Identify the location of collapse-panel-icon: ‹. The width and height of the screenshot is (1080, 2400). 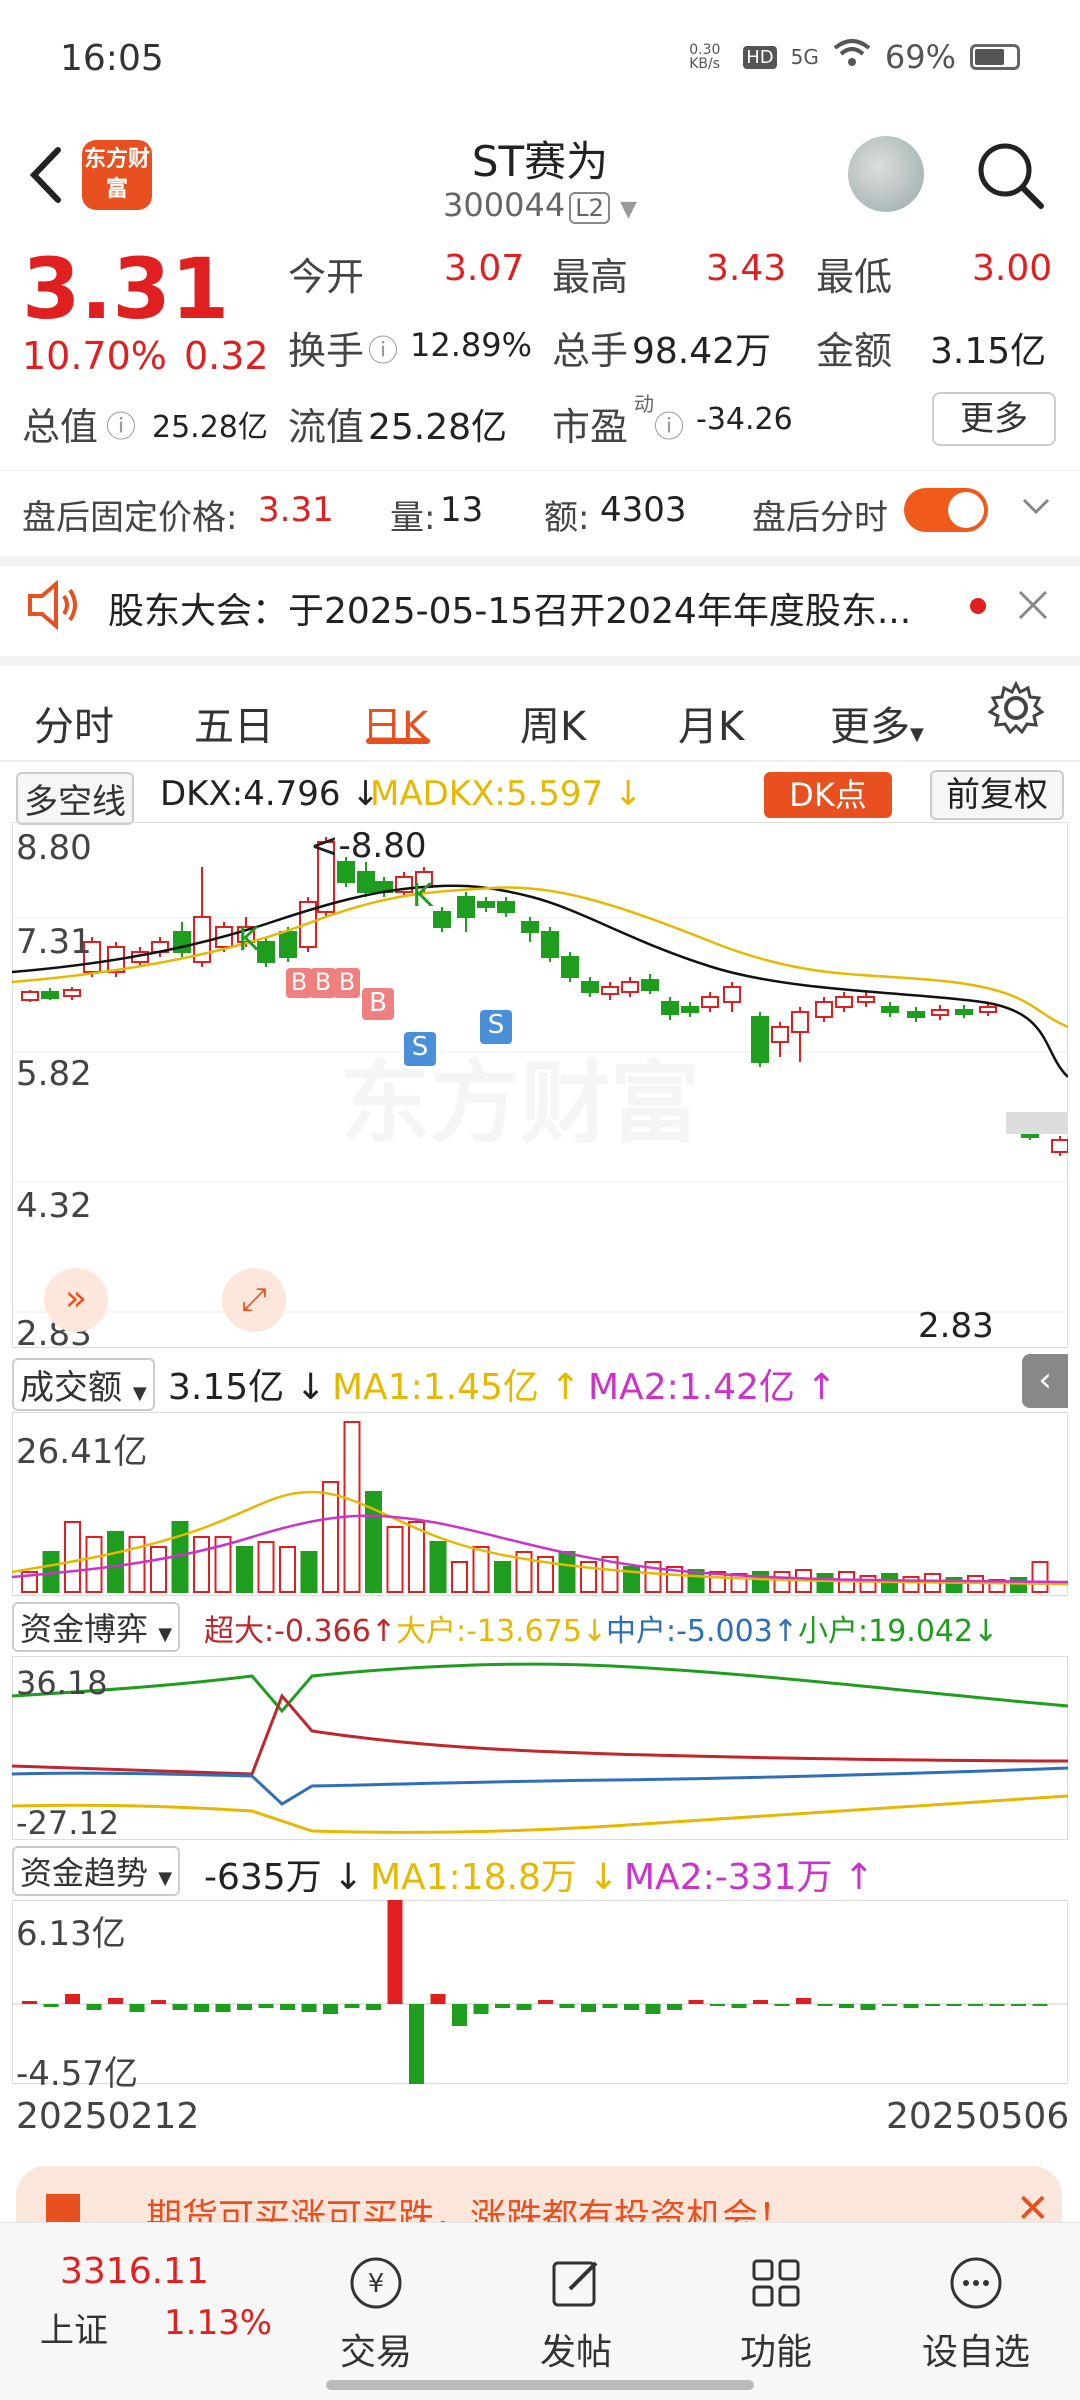
(1045, 1381).